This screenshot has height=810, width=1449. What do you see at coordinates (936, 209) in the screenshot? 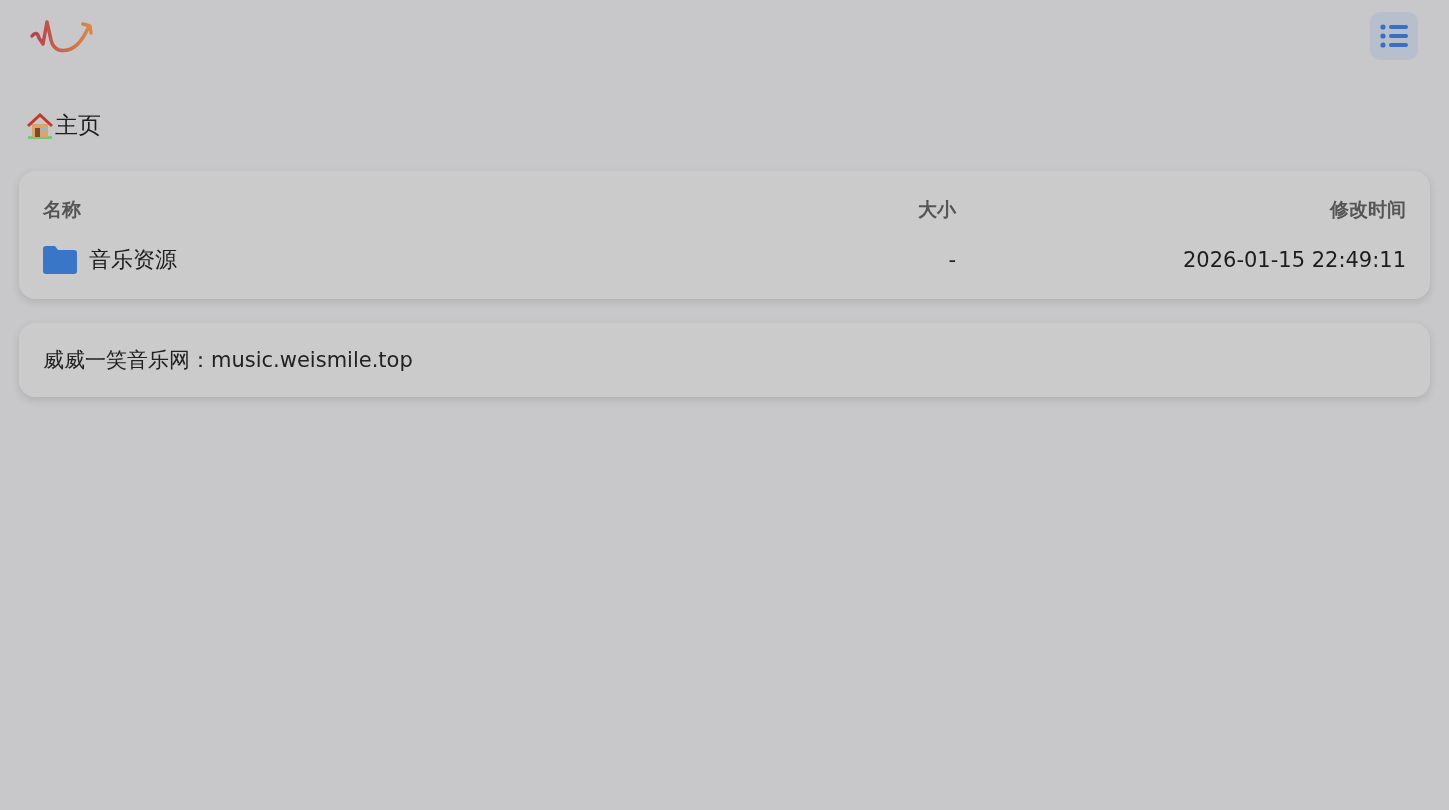
I see `column-header: 大小` at bounding box center [936, 209].